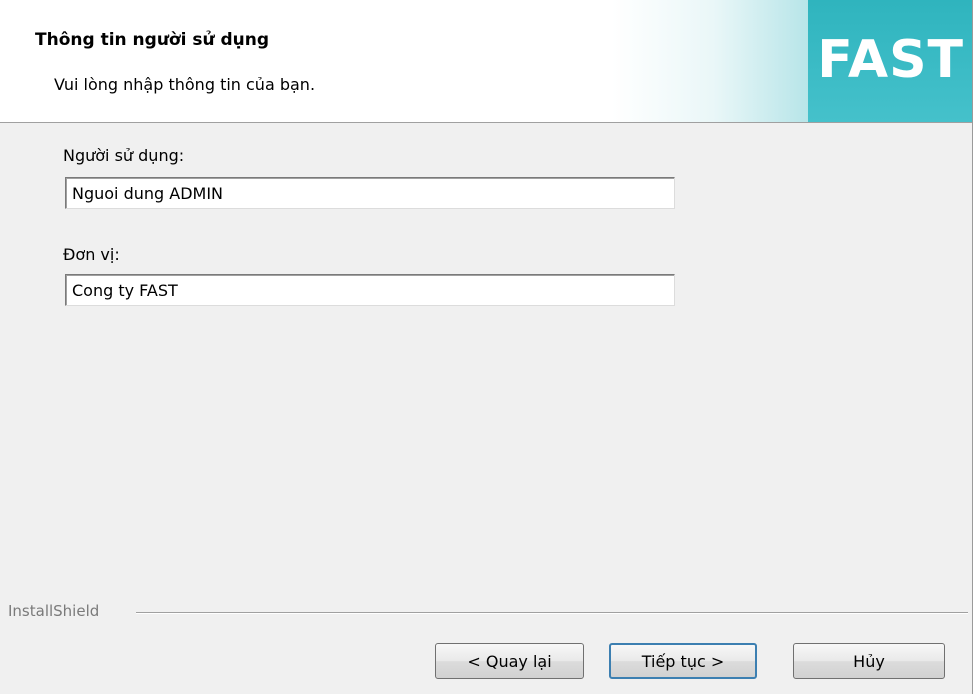  I want to click on page-title: Thông tin người sử dụng, so click(152, 40).